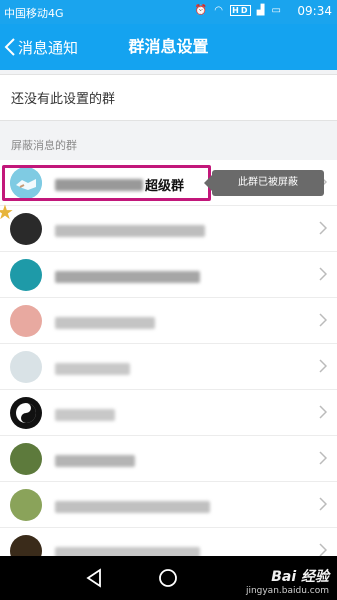 This screenshot has width=337, height=600. I want to click on navigation-bar: Bai 经验 jingyan.baidu.com, so click(168, 578).